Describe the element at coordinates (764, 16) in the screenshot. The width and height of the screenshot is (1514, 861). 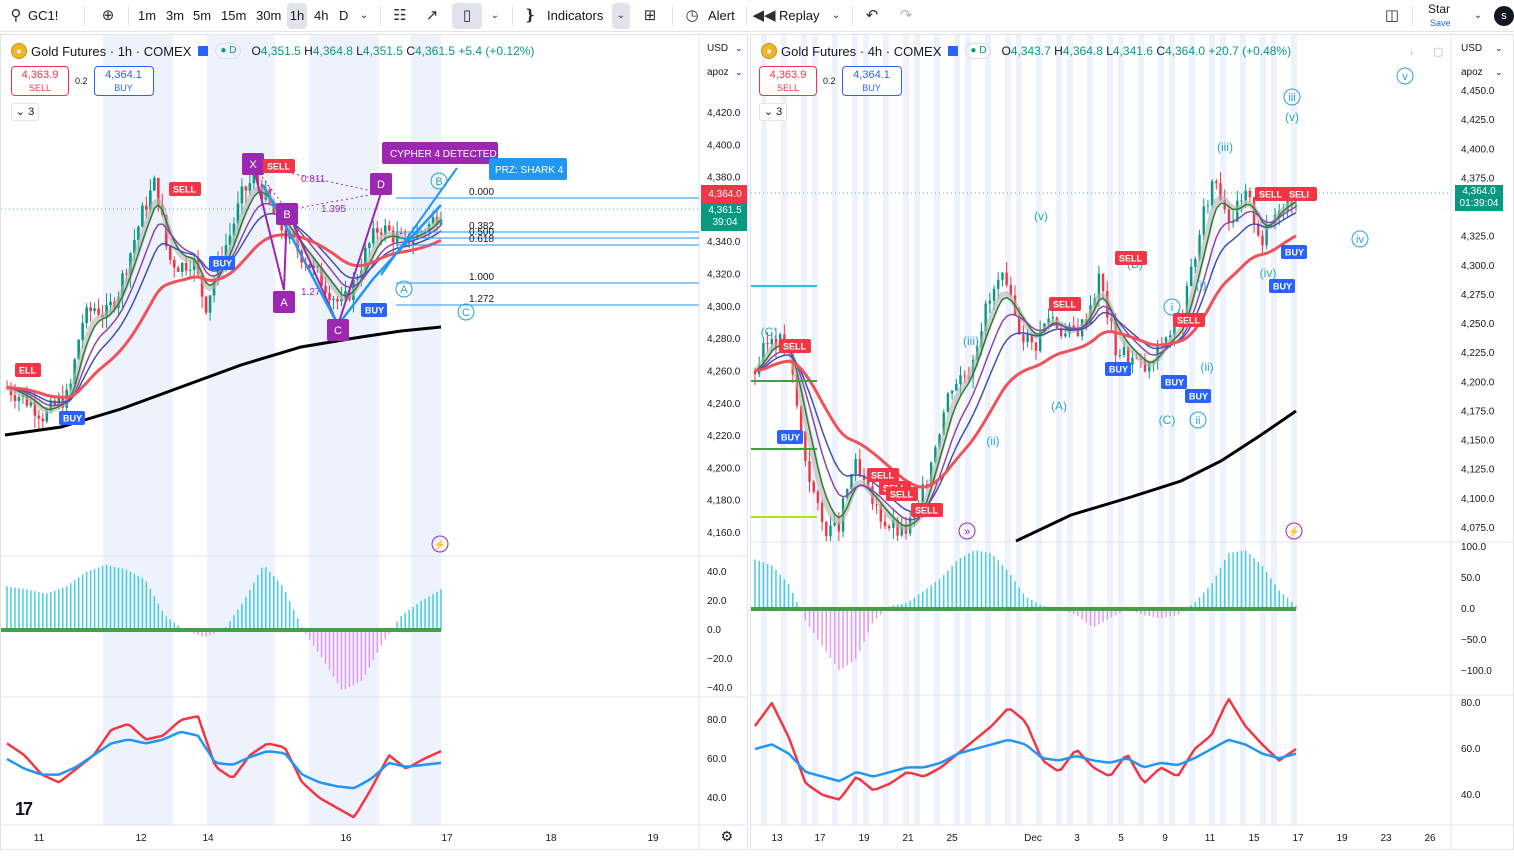
I see `replay-icon: ◀◀` at that location.